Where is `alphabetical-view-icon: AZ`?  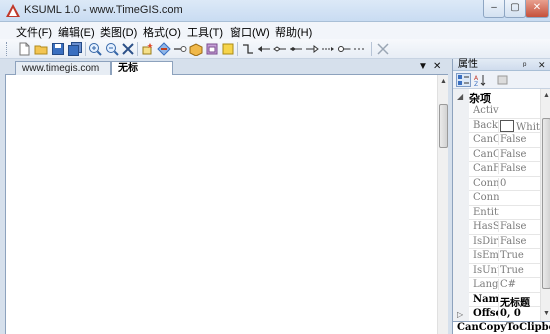
alphabetical-view-icon: AZ is located at coordinates (480, 80).